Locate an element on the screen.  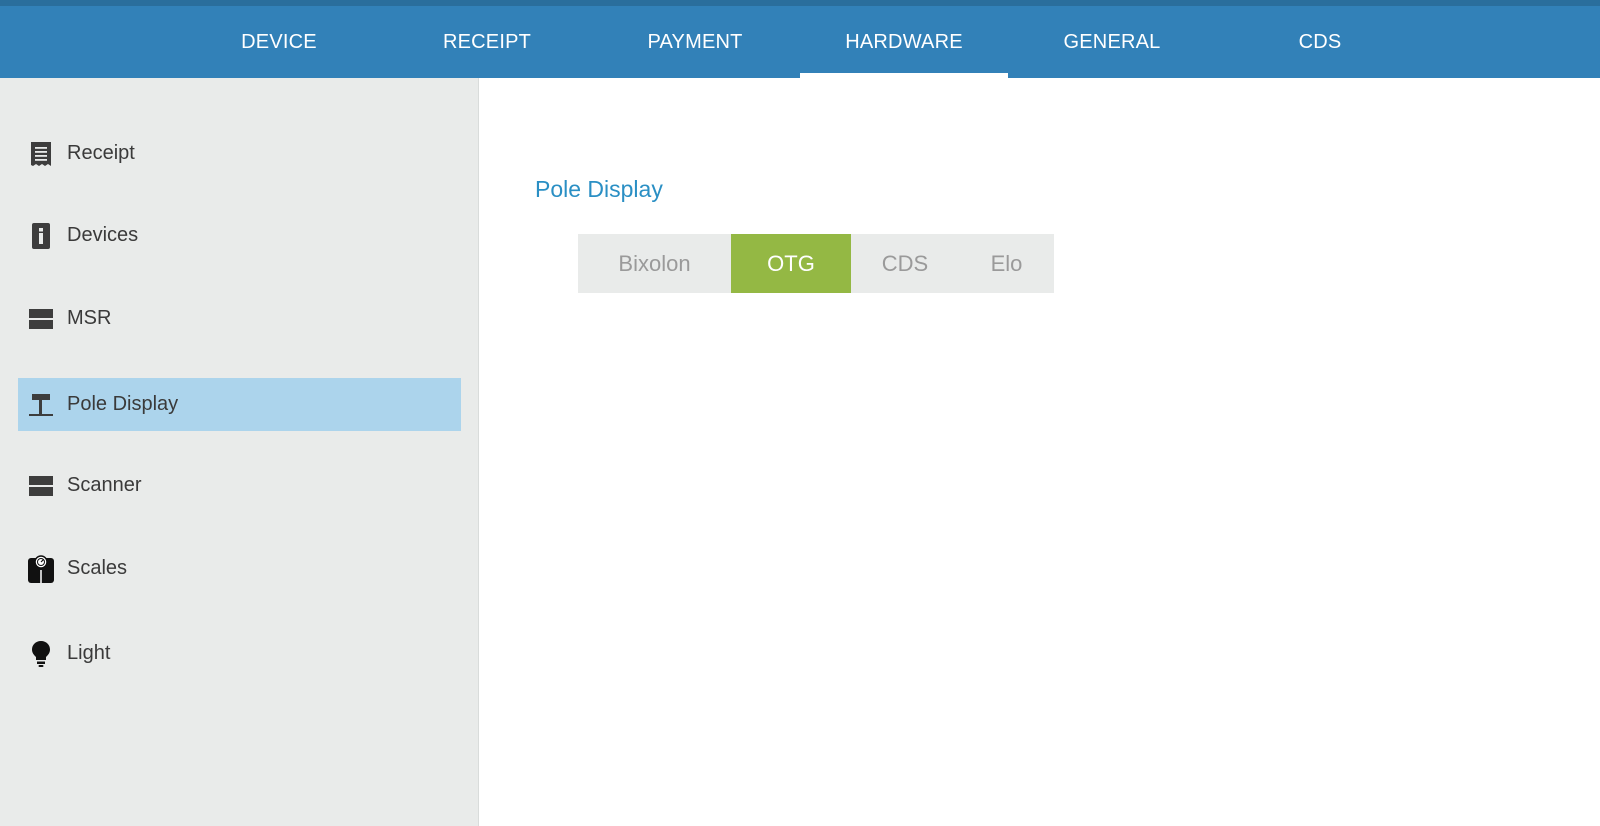
sidebar-item-light: Light is located at coordinates (239, 653).